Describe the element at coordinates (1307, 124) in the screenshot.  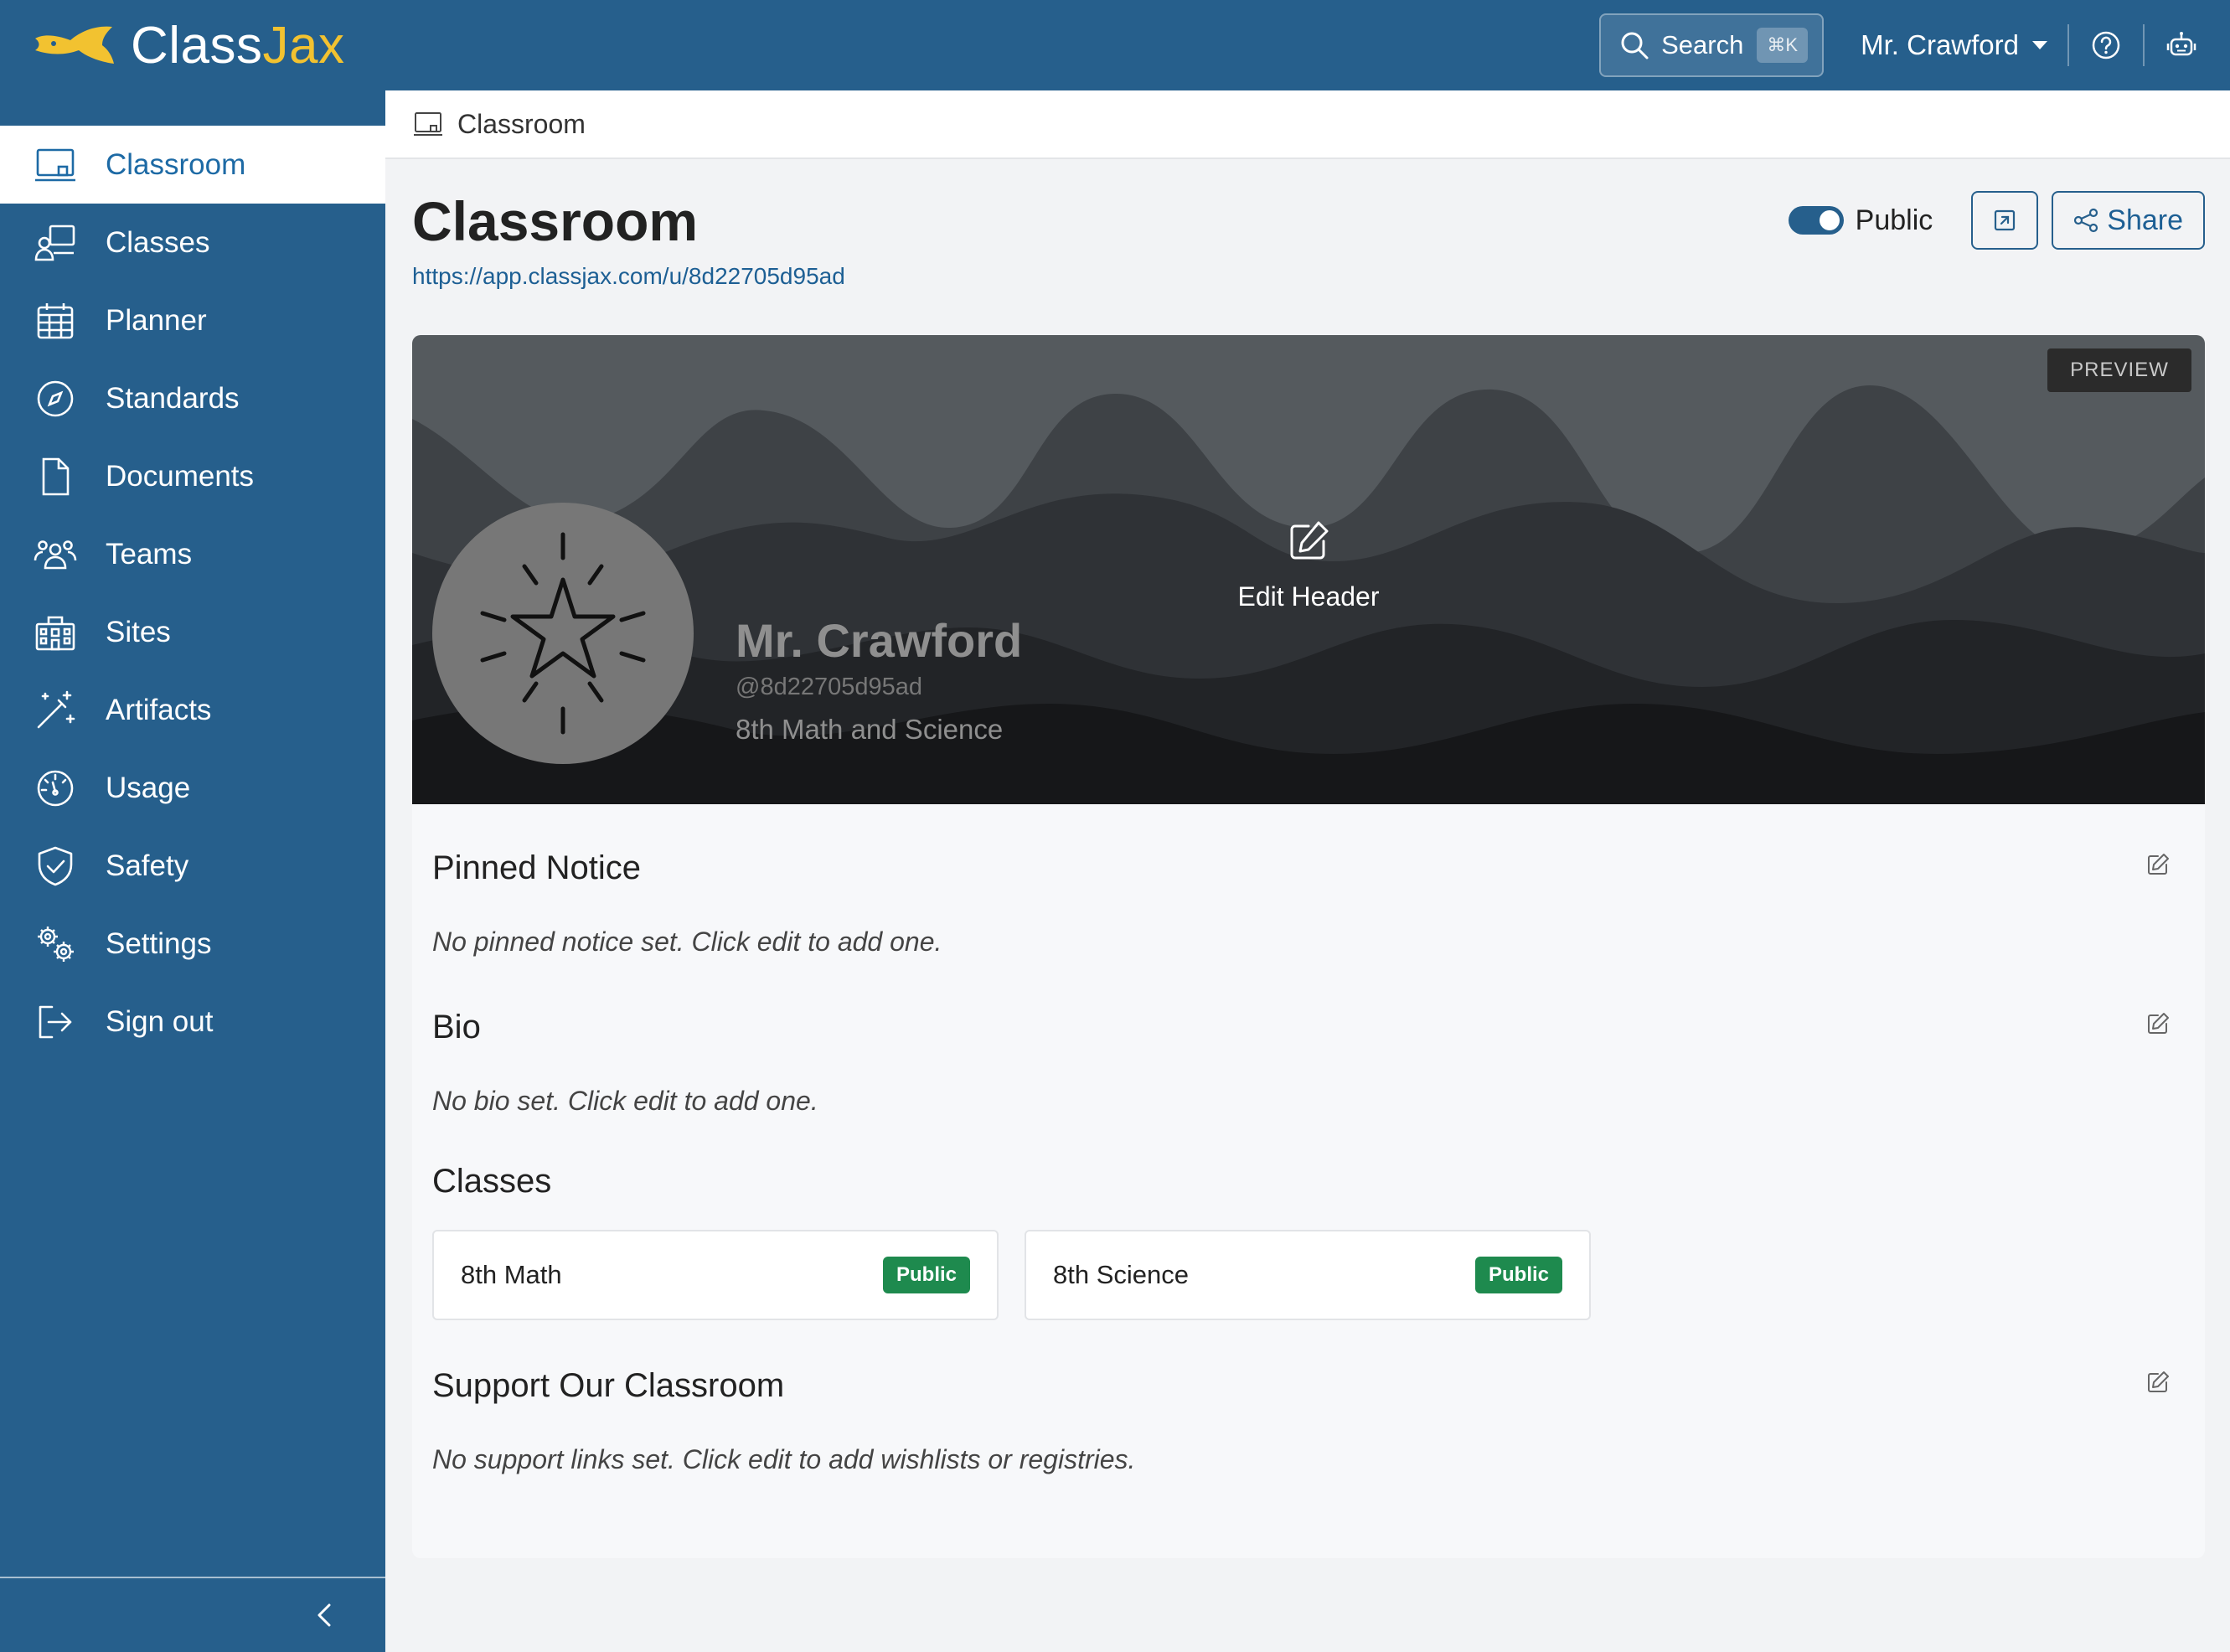
I see `breadcrumb: Classroom` at that location.